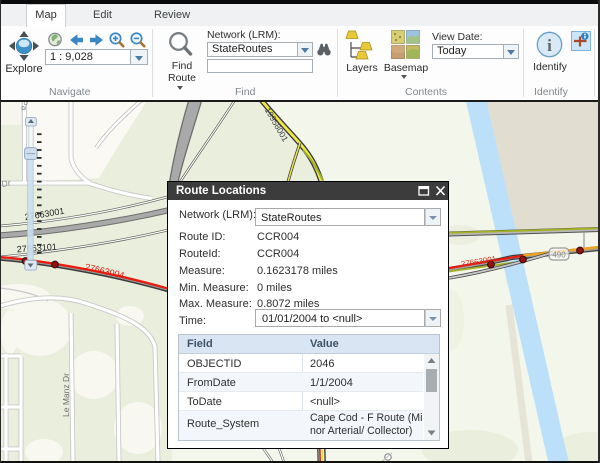 The image size is (600, 463). I want to click on svg-text: i, so click(549, 45).